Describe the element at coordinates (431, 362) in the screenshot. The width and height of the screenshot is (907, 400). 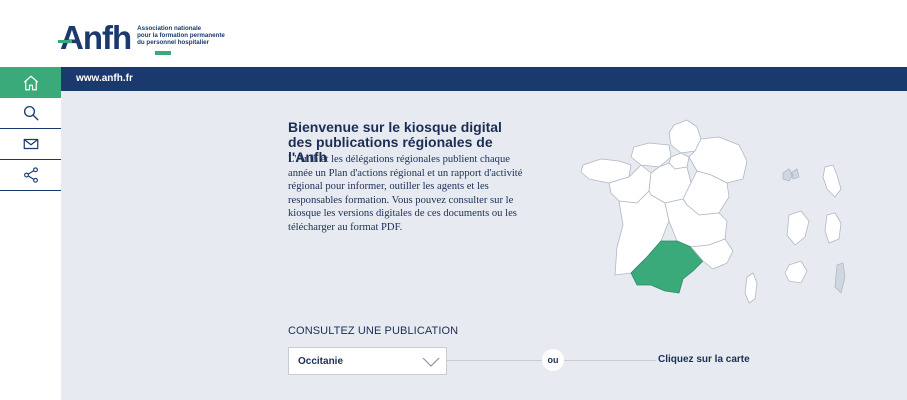
I see `chevron-down-icon` at that location.